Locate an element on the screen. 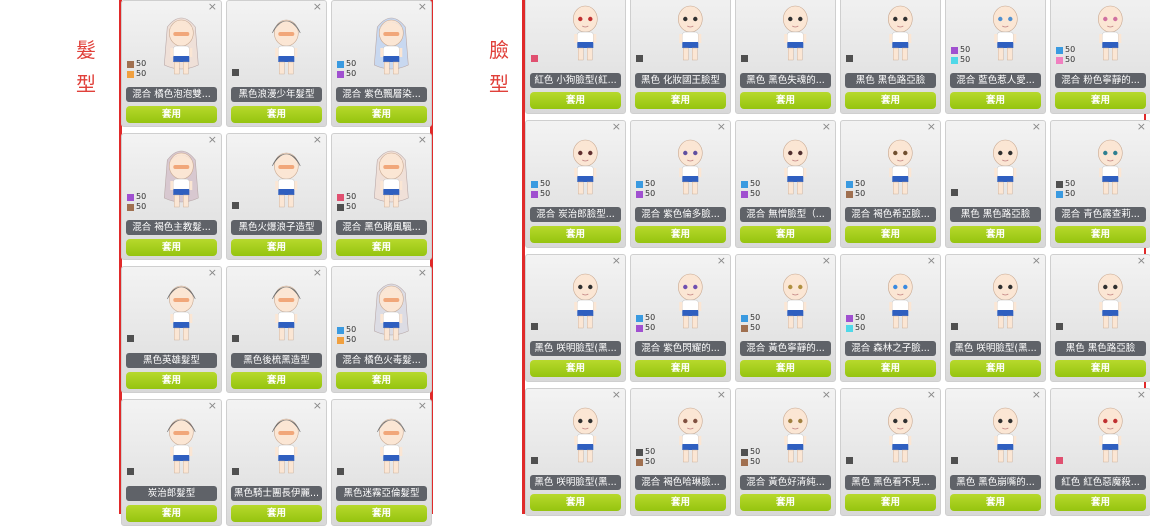 The width and height of the screenshot is (1150, 526). hair-style-card: × 50 50 混合 橘色火毒髮... 套用 is located at coordinates (381, 329).